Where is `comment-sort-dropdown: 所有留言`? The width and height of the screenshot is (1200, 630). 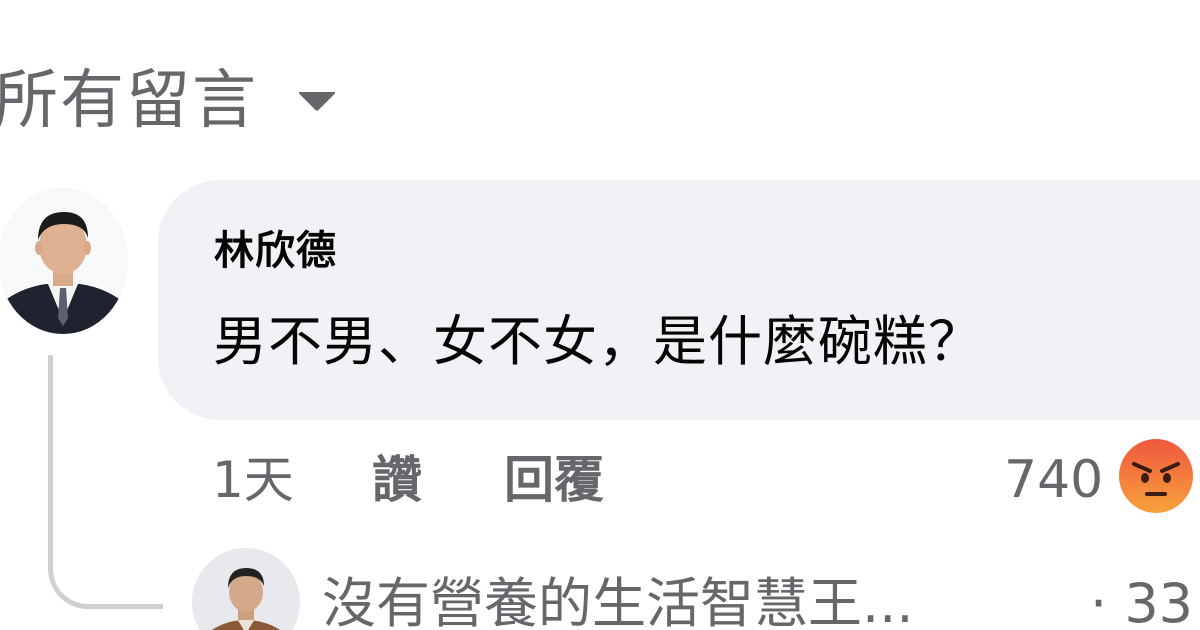
comment-sort-dropdown: 所有留言 is located at coordinates (168, 101).